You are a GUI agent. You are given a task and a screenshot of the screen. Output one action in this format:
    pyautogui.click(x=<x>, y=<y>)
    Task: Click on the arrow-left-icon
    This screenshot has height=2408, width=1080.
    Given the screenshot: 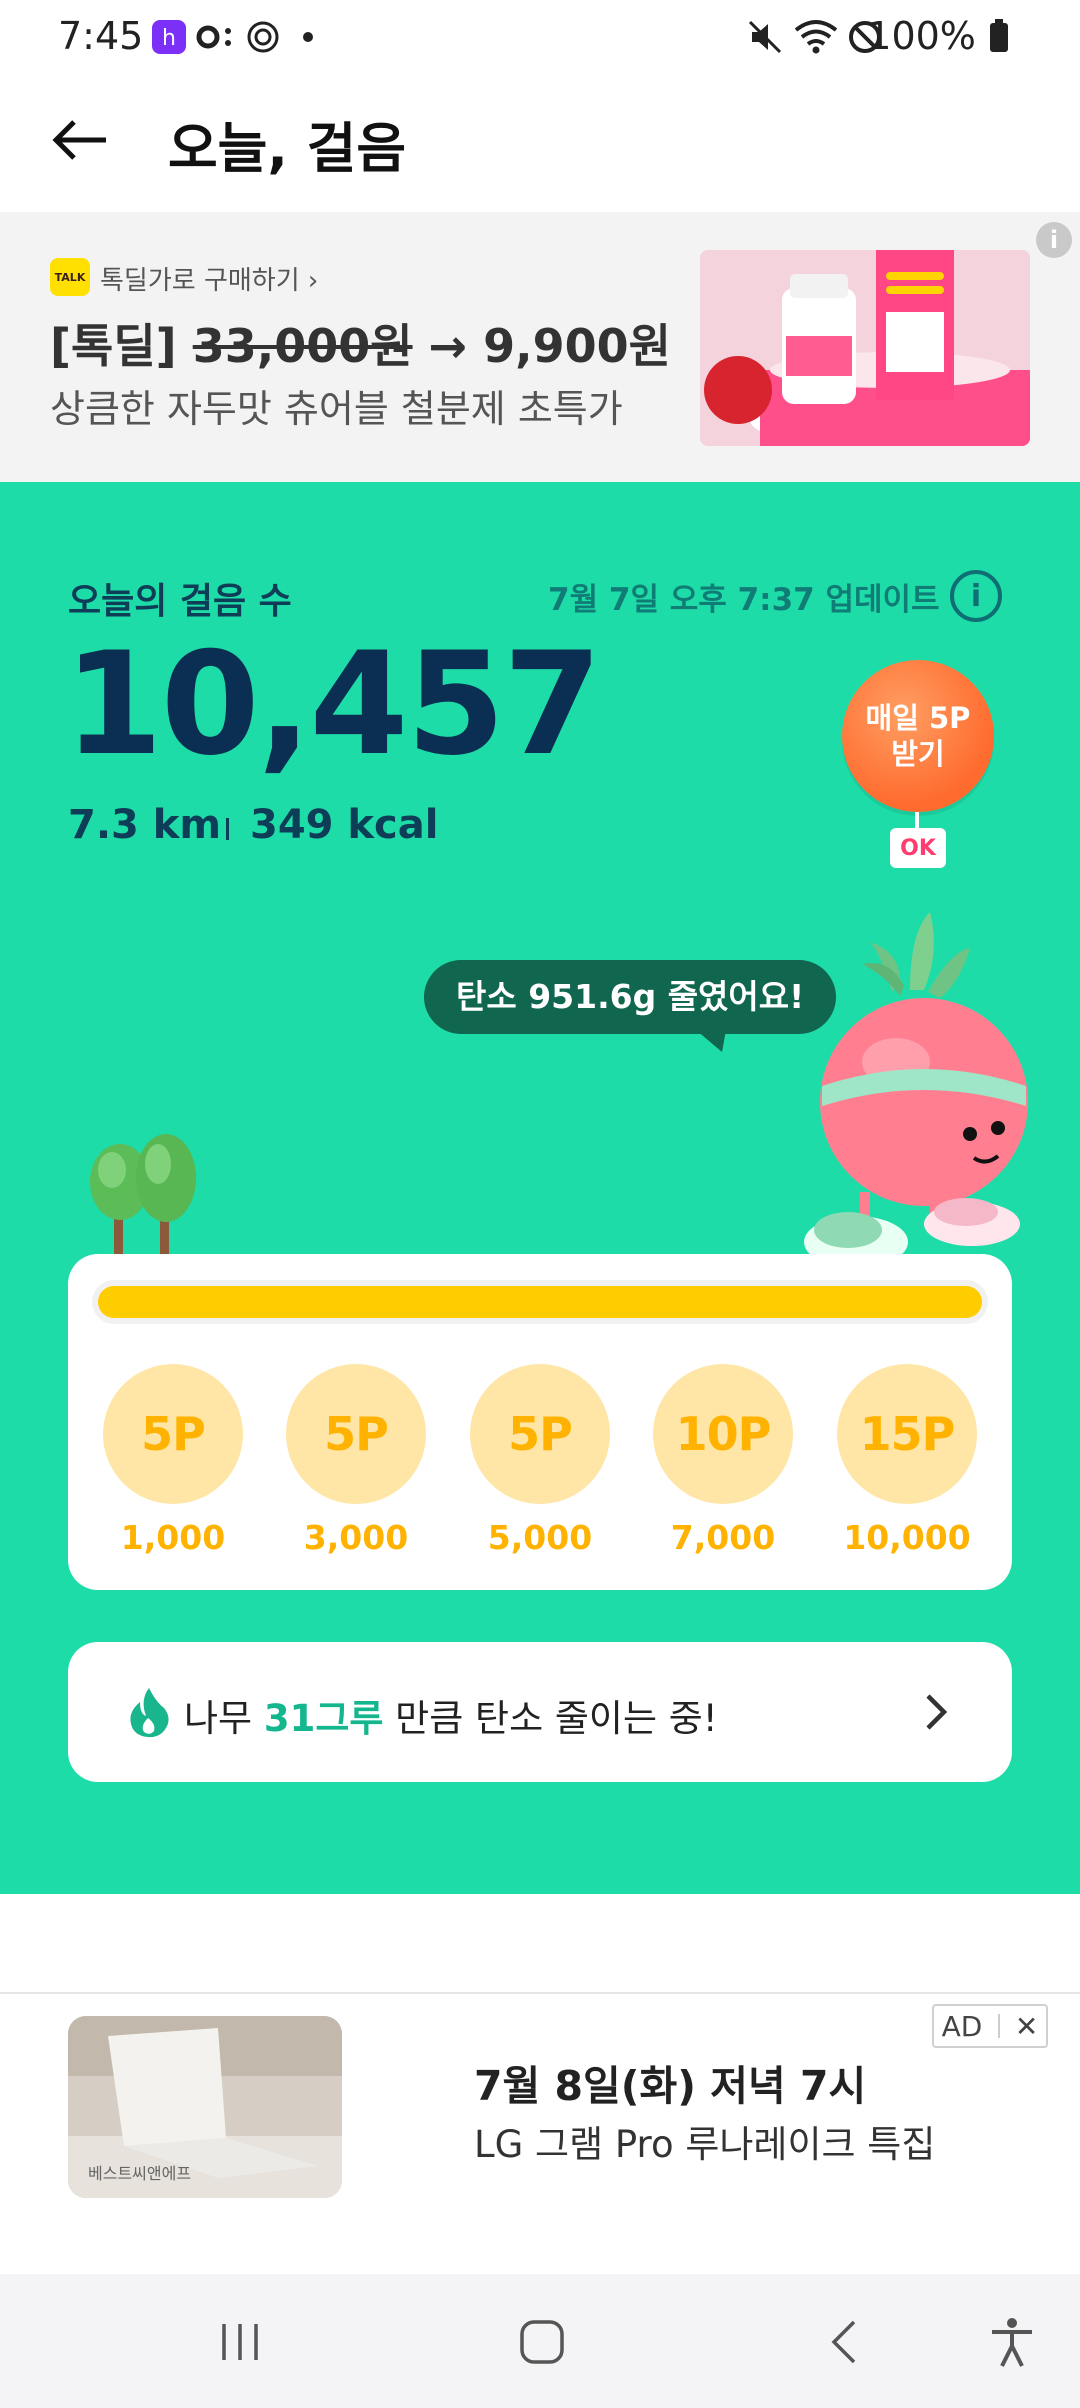 What is the action you would take?
    pyautogui.click(x=79, y=140)
    